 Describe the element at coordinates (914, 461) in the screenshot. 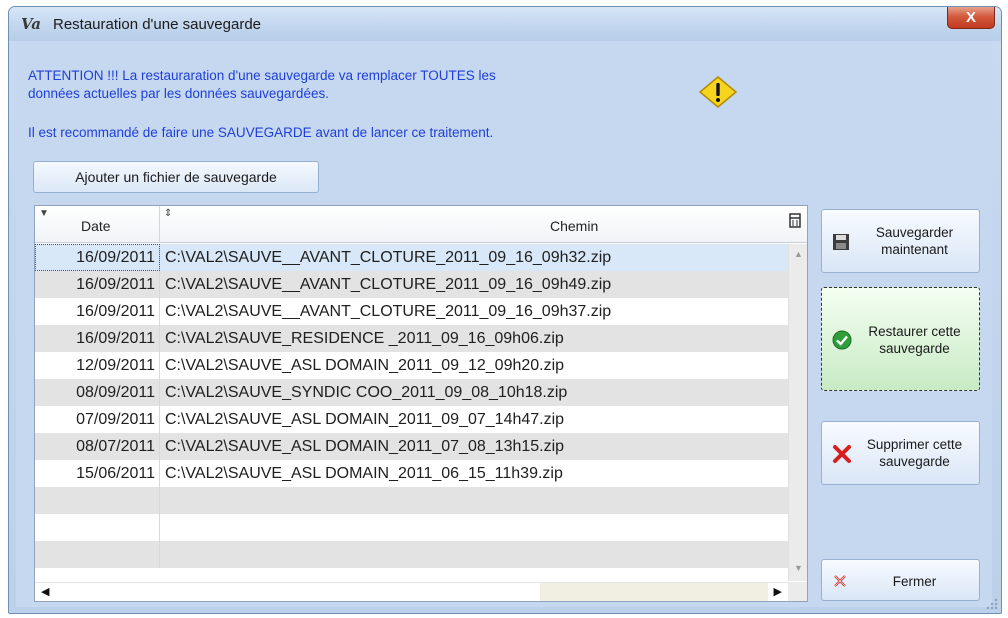

I see `delete-label-line-2: sauvegarde` at that location.